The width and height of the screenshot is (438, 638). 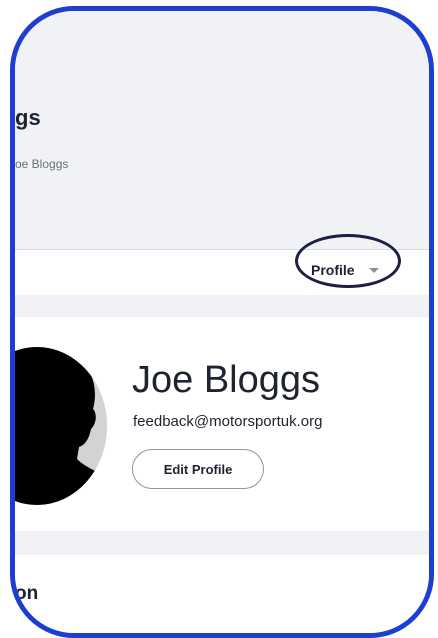 I want to click on avatar, so click(x=61, y=426).